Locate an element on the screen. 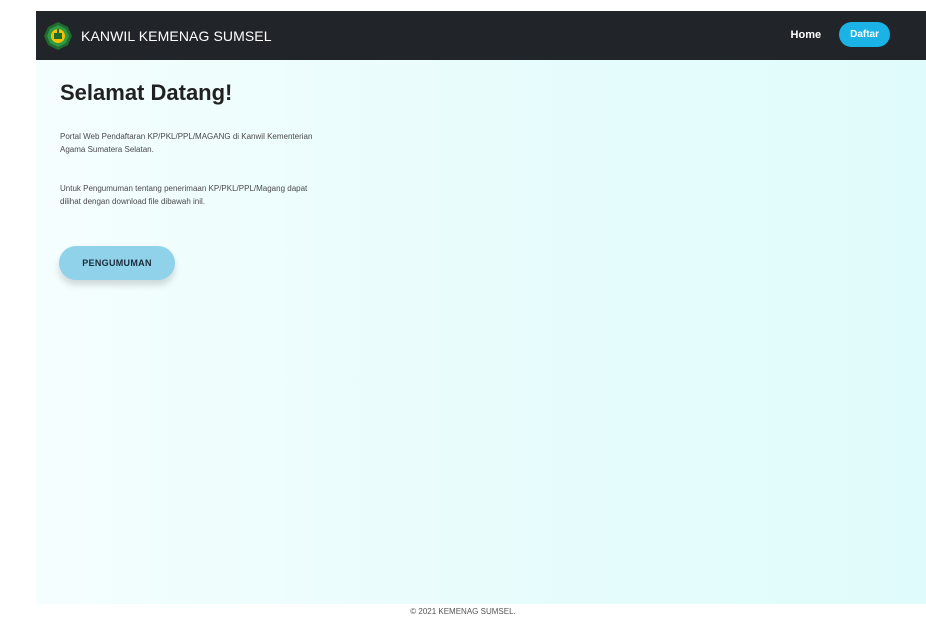 This screenshot has height=617, width=926. nav-links: Home Daftar is located at coordinates (840, 34).